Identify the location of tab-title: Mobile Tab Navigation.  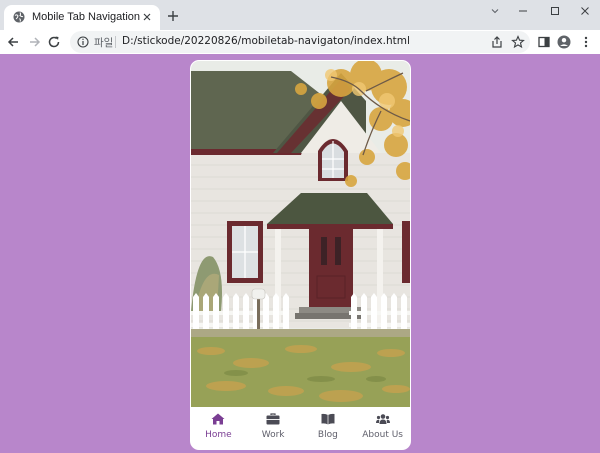
(86, 17).